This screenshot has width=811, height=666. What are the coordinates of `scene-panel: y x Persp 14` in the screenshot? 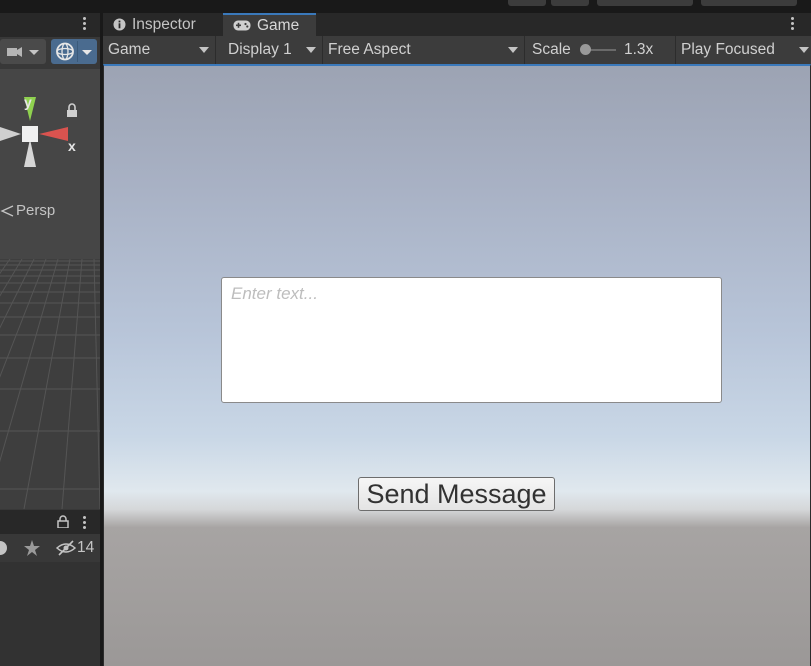 It's located at (50, 339).